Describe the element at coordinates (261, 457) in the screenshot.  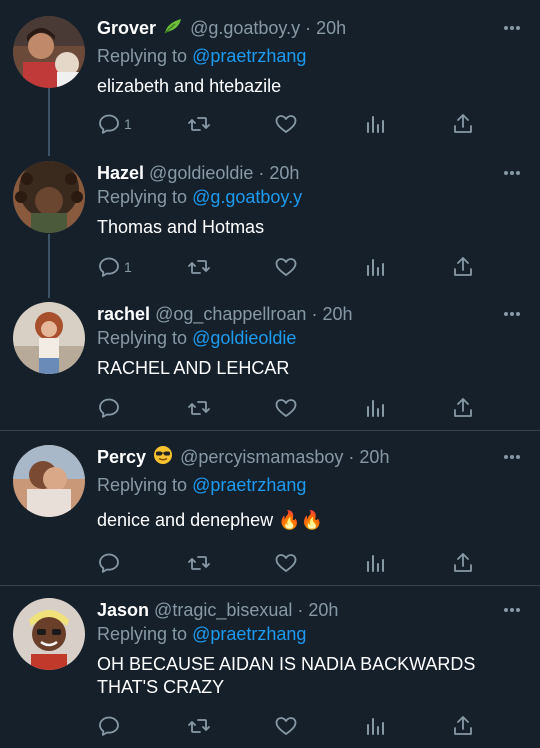
I see `handle: @percyismamasboy` at that location.